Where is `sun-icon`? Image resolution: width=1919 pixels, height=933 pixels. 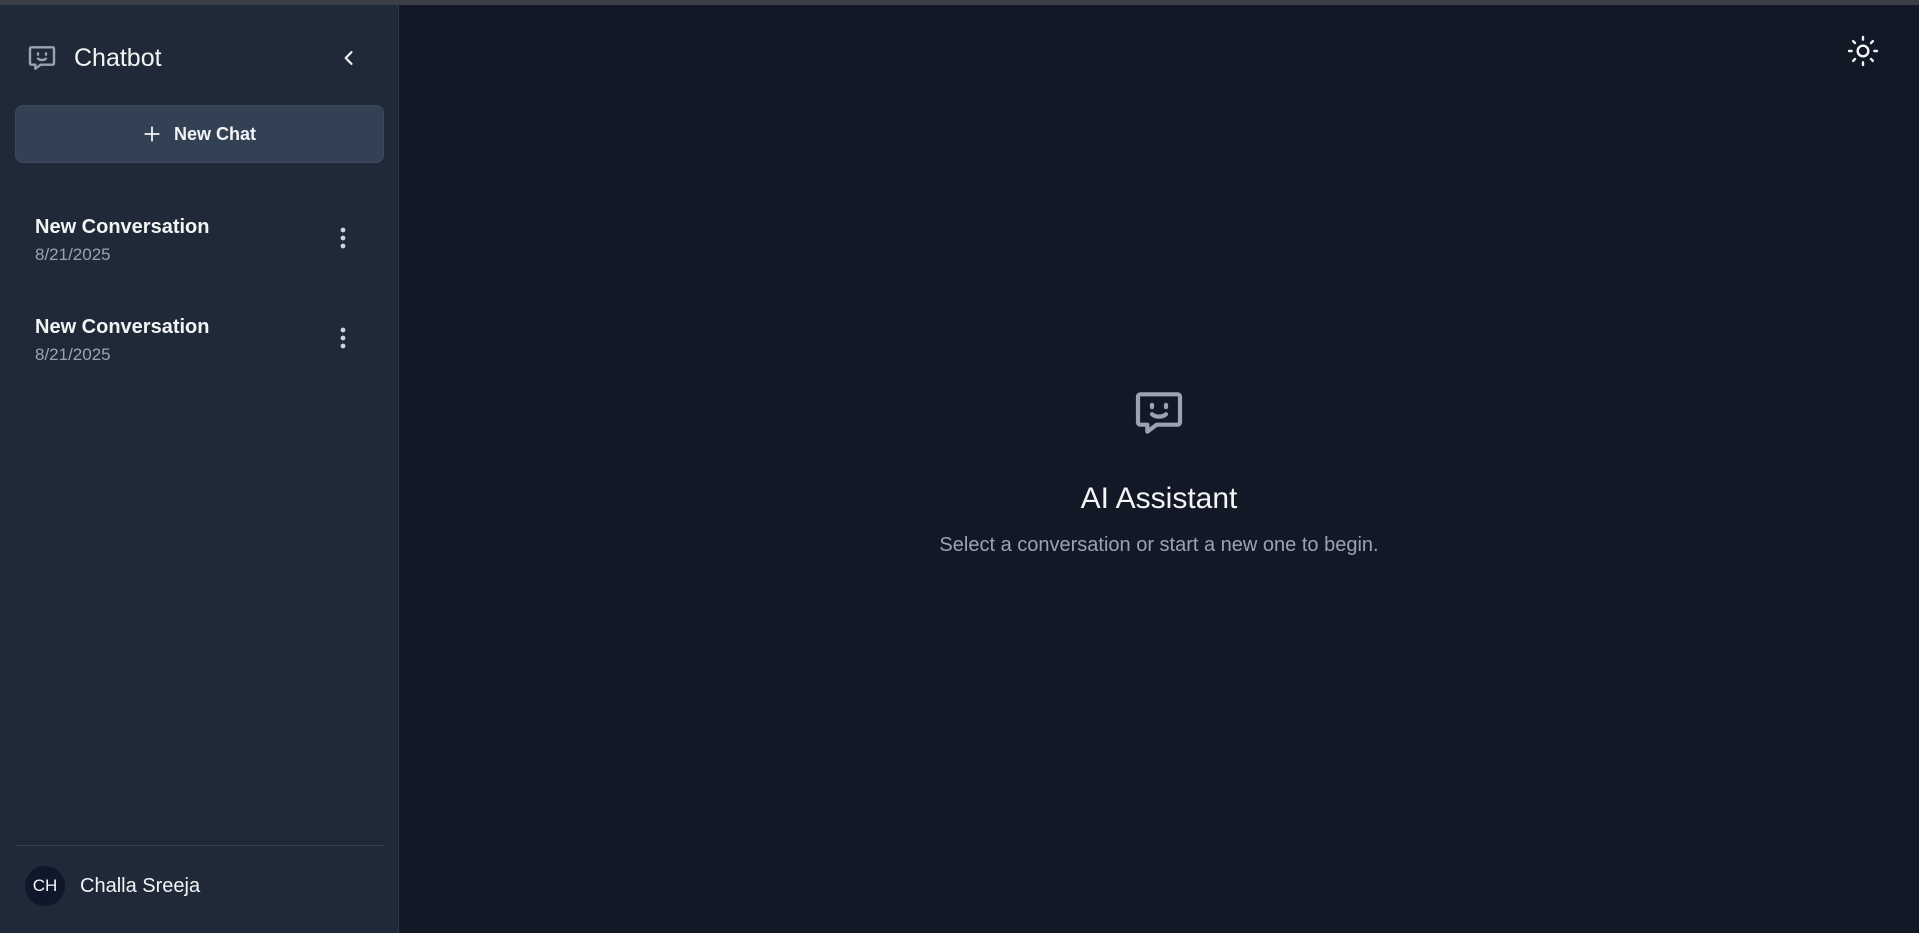
sun-icon is located at coordinates (1863, 51).